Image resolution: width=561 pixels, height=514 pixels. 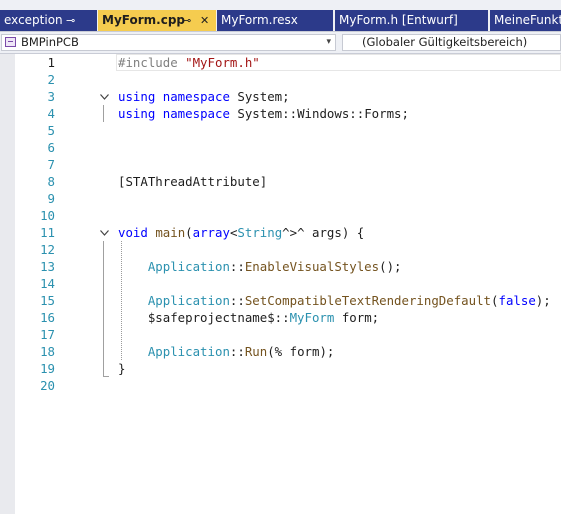 I want to click on code-token: System;, so click(x=263, y=96).